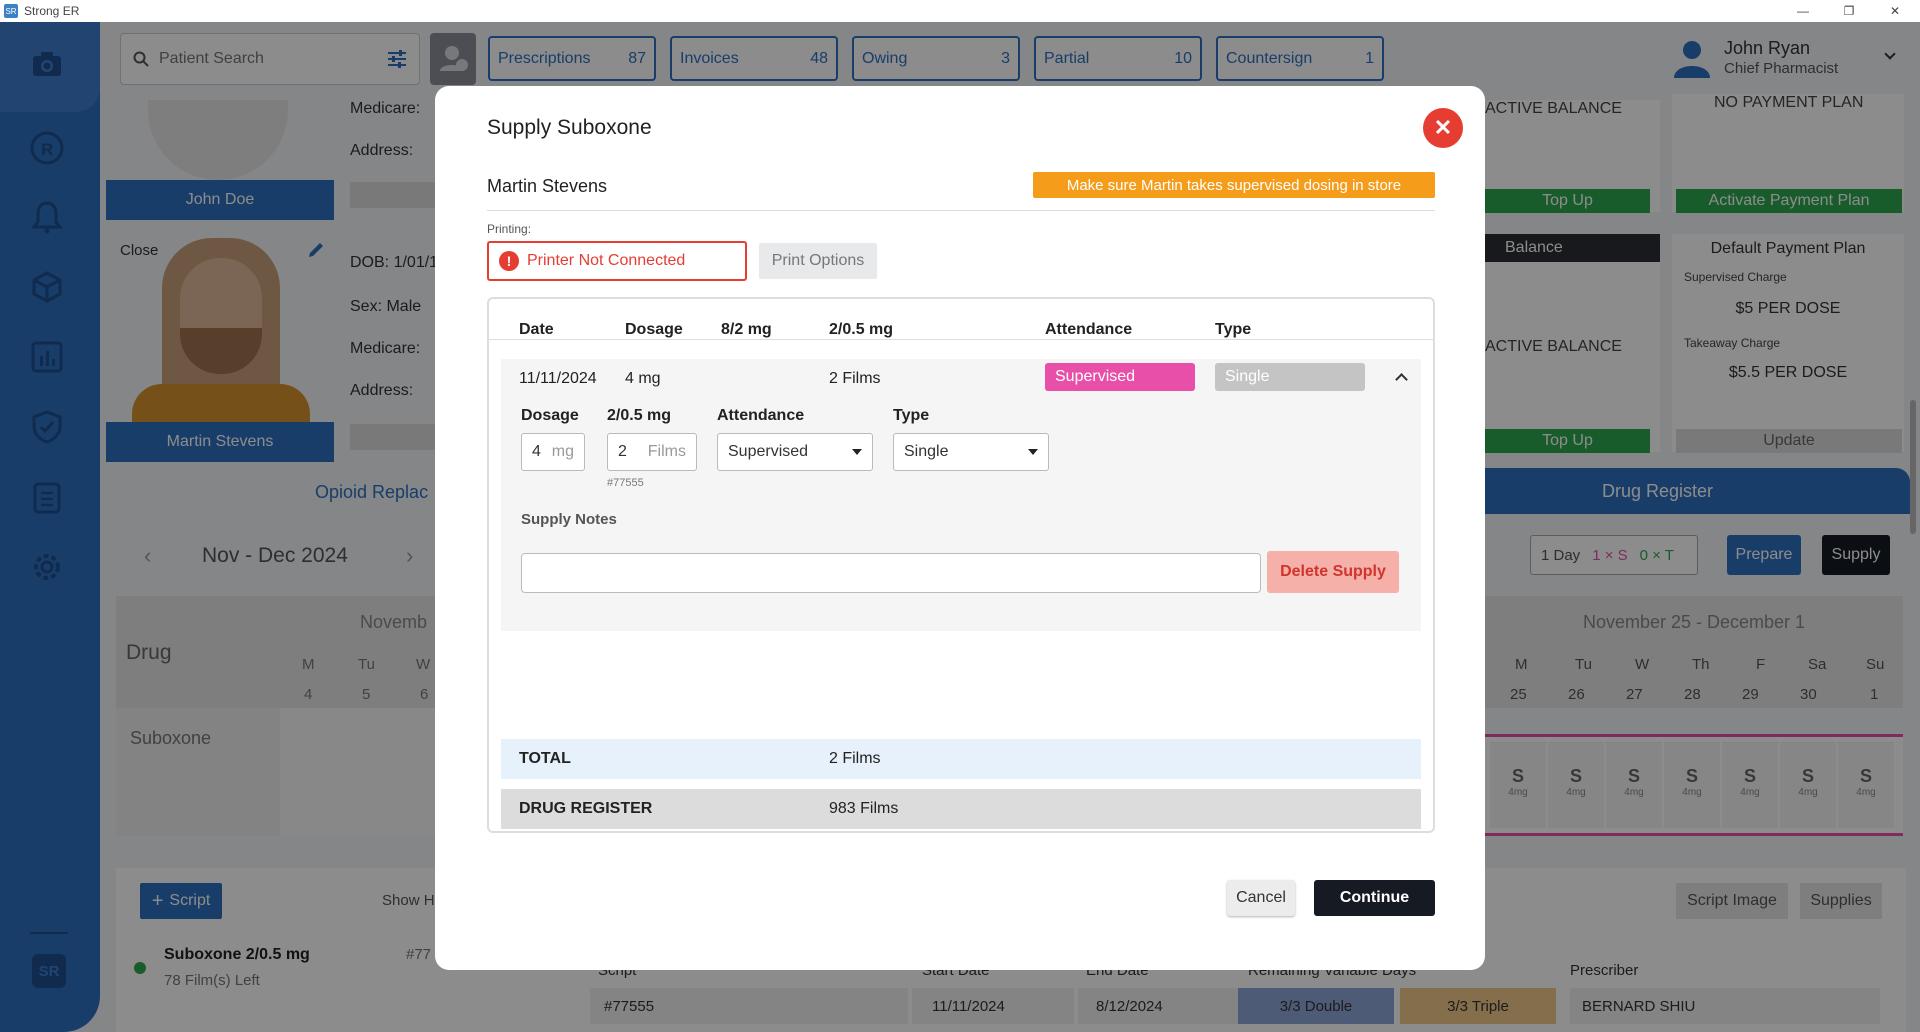  What do you see at coordinates (622, 451) in the screenshot?
I see `films-value: 2` at bounding box center [622, 451].